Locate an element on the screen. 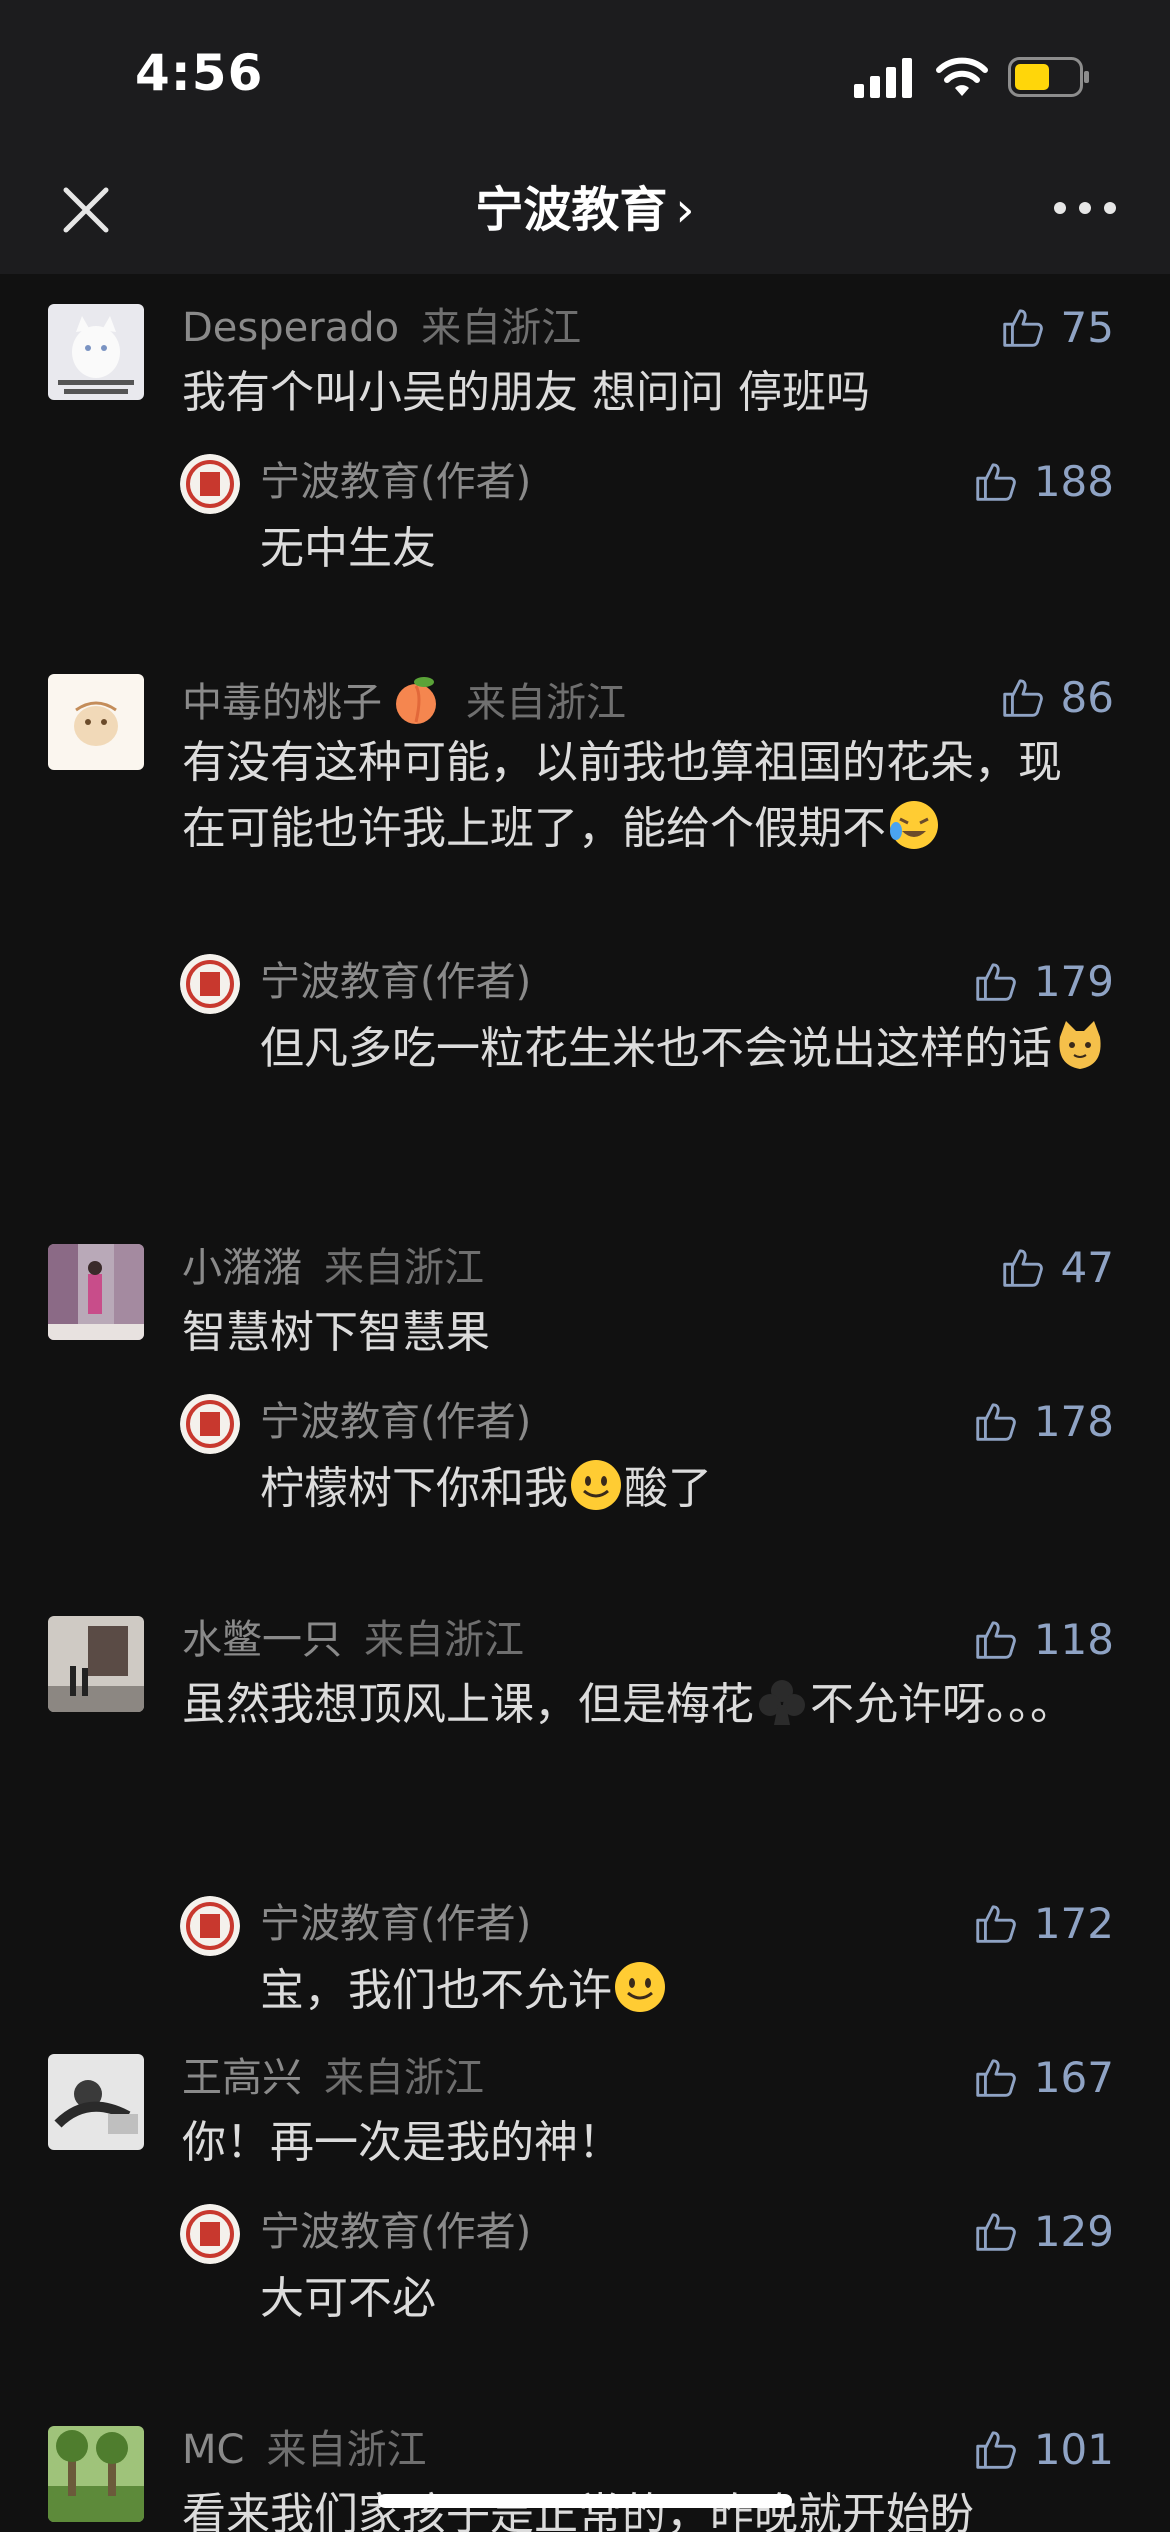  like-count: 179 is located at coordinates (1073, 981).